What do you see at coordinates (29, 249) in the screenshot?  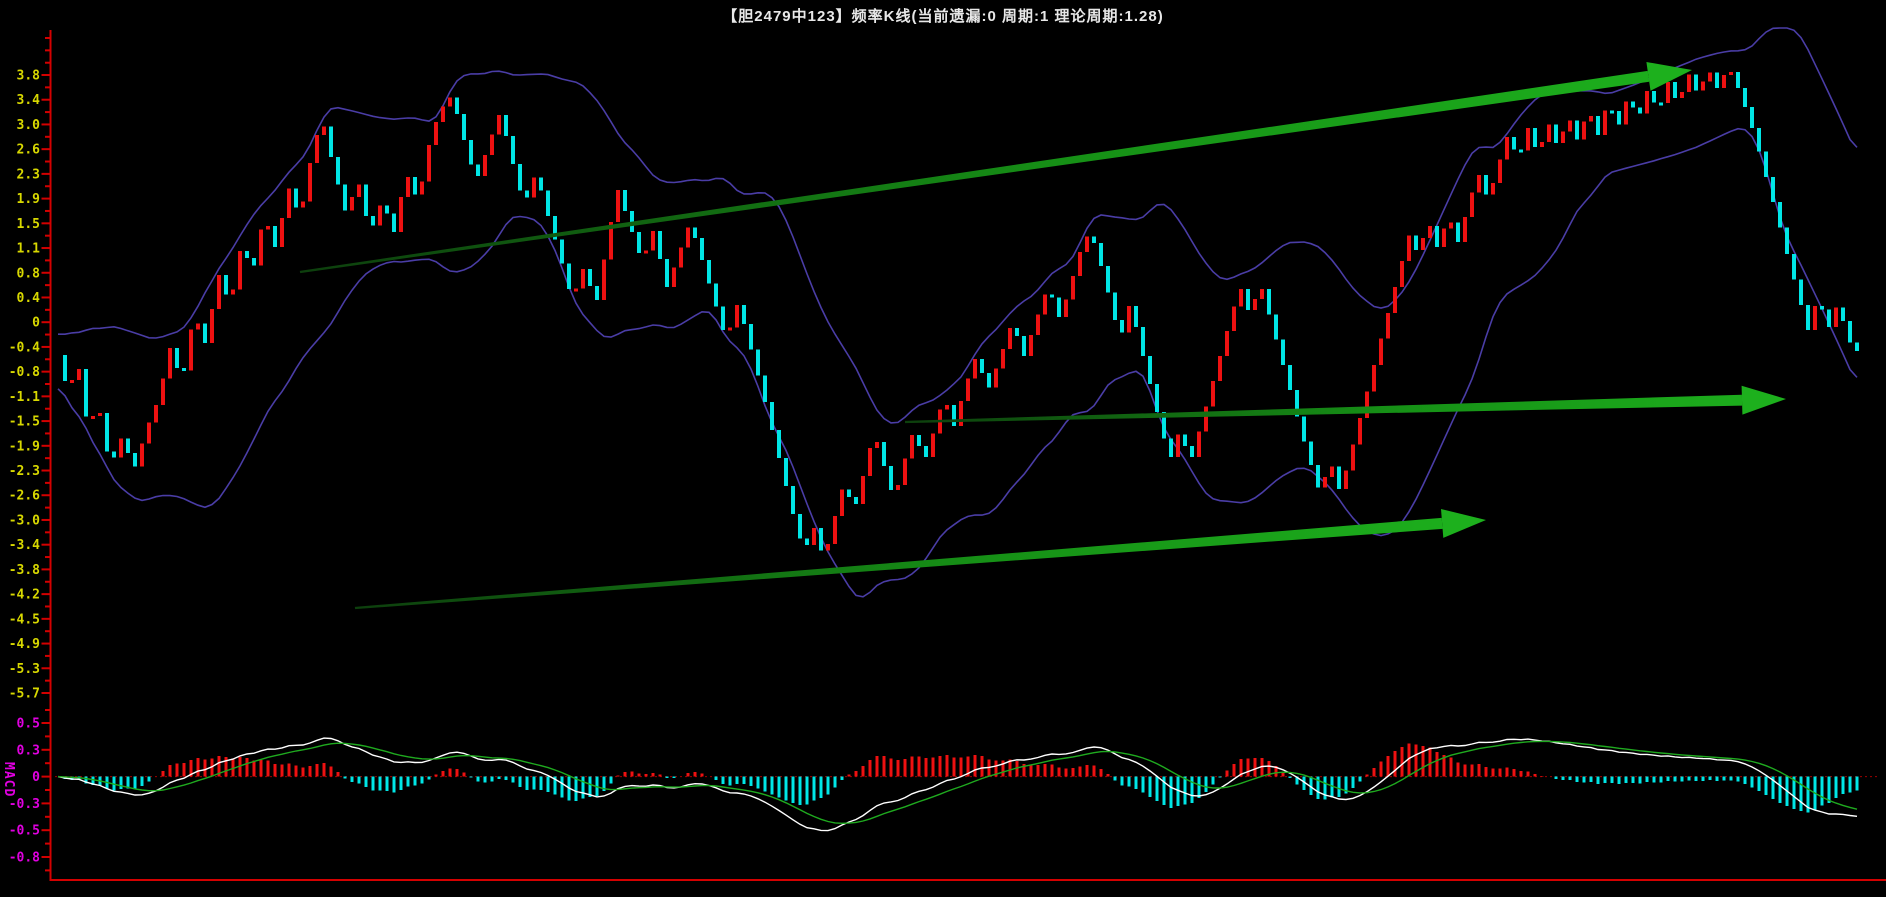 I see `price-axis-label: 1.1` at bounding box center [29, 249].